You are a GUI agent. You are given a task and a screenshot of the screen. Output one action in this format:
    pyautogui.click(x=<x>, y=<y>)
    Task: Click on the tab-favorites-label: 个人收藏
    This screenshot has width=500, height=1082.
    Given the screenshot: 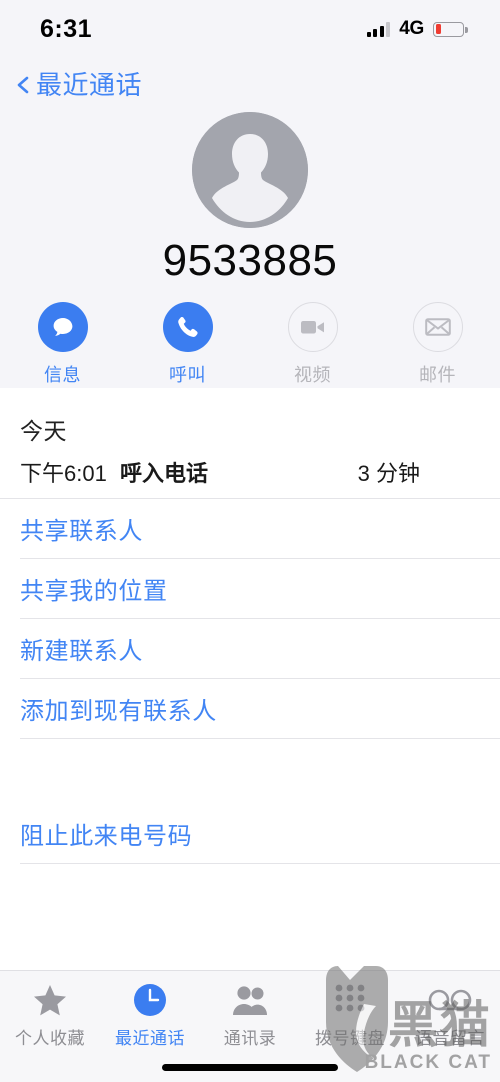 What is the action you would take?
    pyautogui.click(x=50, y=1038)
    